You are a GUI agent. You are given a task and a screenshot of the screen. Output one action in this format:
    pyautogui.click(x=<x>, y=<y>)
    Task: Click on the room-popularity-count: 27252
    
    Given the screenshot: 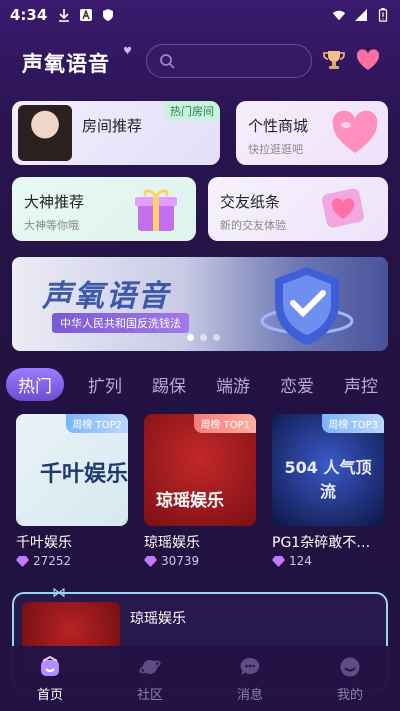 What is the action you would take?
    pyautogui.click(x=52, y=561)
    